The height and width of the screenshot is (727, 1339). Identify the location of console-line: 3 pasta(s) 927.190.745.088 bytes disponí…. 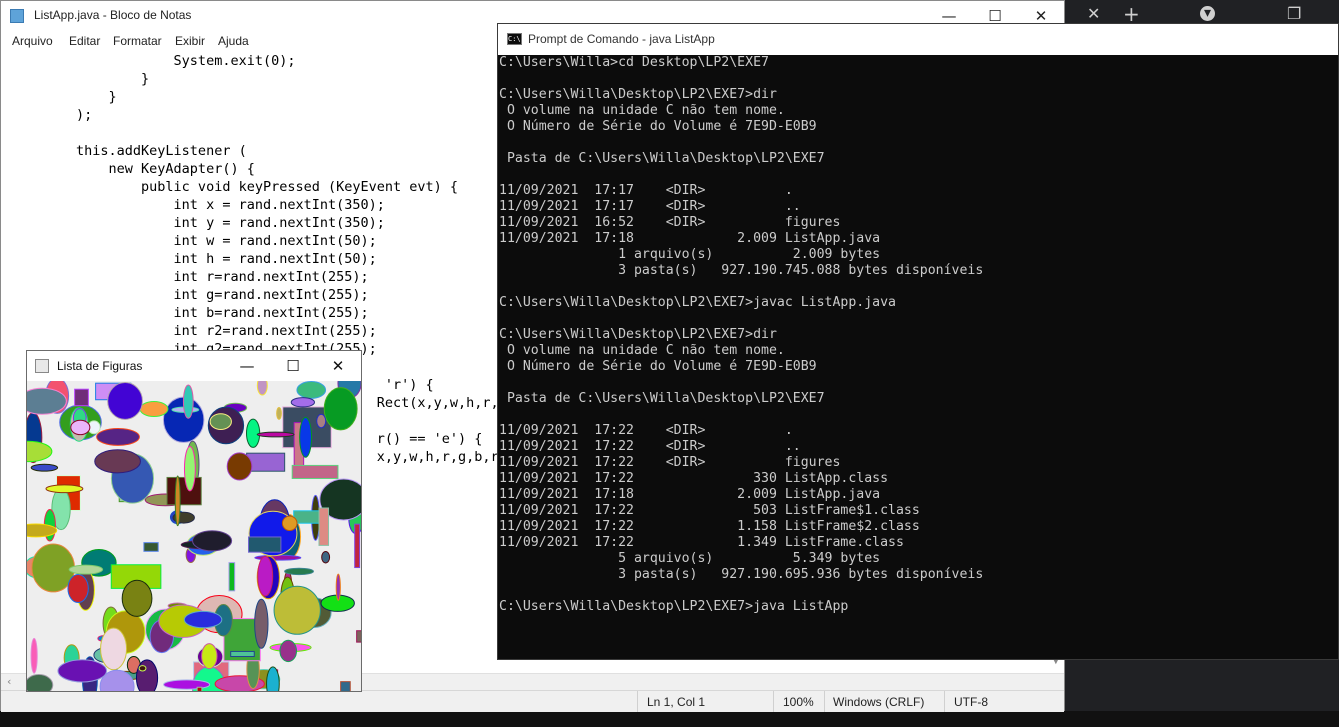
(741, 270).